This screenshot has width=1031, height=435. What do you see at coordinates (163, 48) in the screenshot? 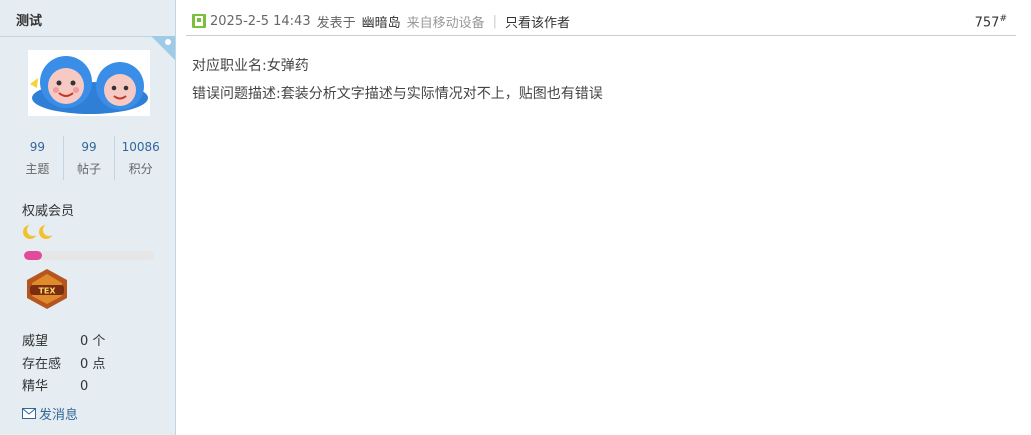
I see `online-status-icon` at bounding box center [163, 48].